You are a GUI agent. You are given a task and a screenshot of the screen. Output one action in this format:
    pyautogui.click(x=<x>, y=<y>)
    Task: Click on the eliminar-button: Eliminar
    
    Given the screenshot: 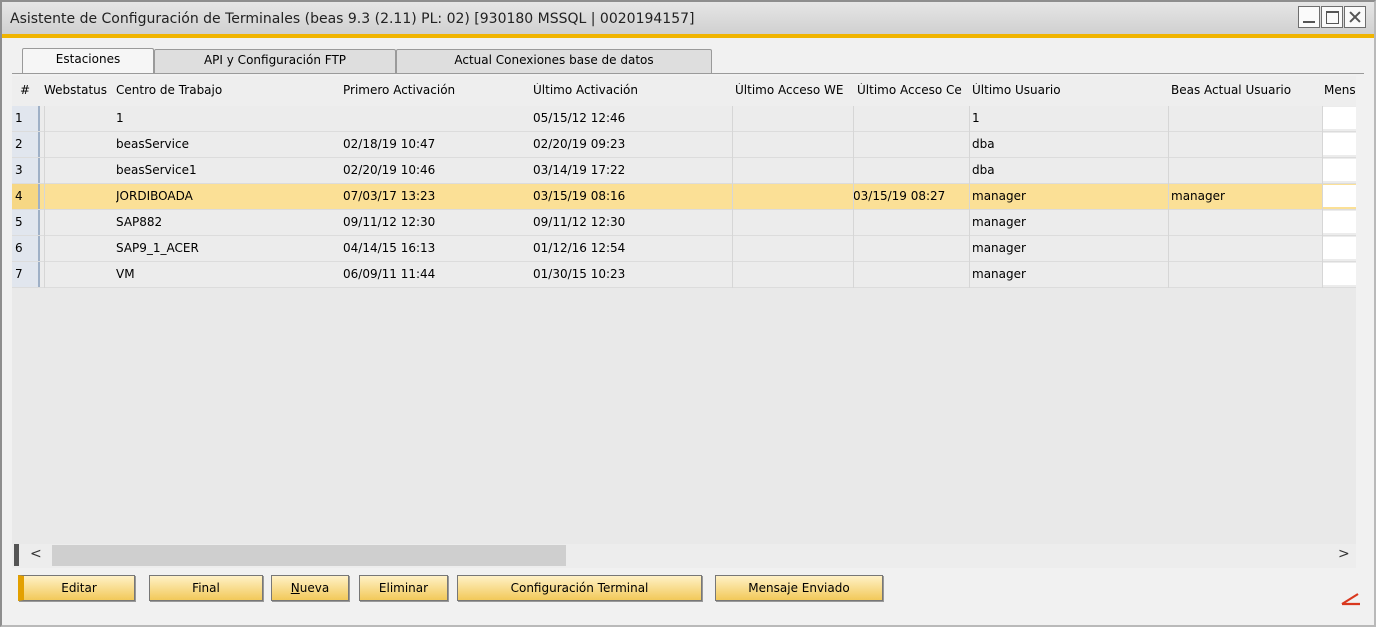 What is the action you would take?
    pyautogui.click(x=403, y=588)
    